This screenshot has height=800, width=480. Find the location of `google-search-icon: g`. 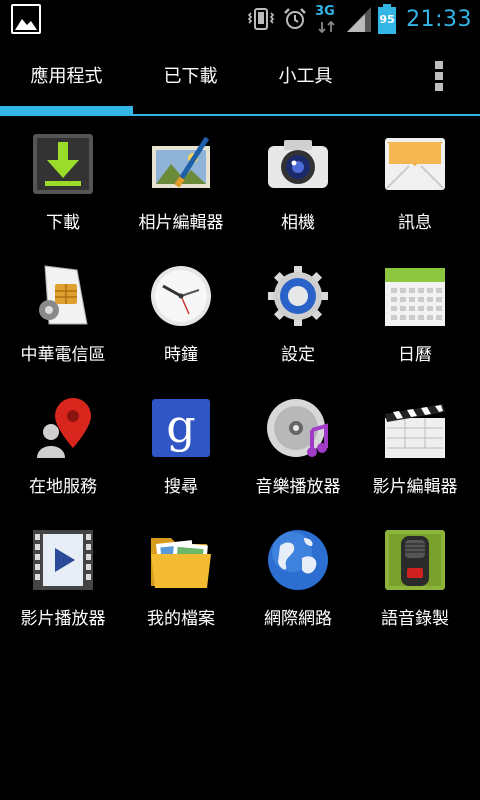

google-search-icon: g is located at coordinates (181, 428).